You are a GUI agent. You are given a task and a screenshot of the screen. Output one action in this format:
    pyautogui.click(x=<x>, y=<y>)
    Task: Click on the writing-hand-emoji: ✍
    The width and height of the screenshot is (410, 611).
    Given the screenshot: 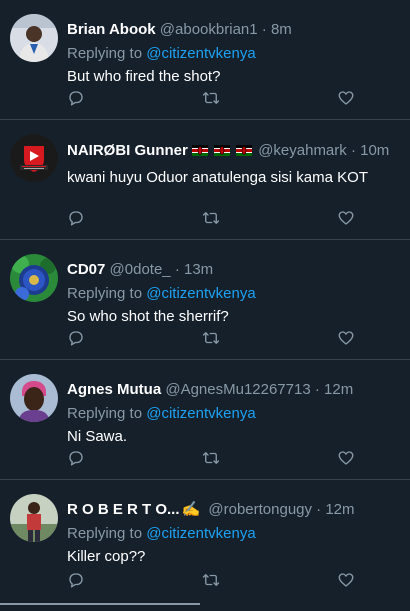 What is the action you would take?
    pyautogui.click(x=191, y=509)
    